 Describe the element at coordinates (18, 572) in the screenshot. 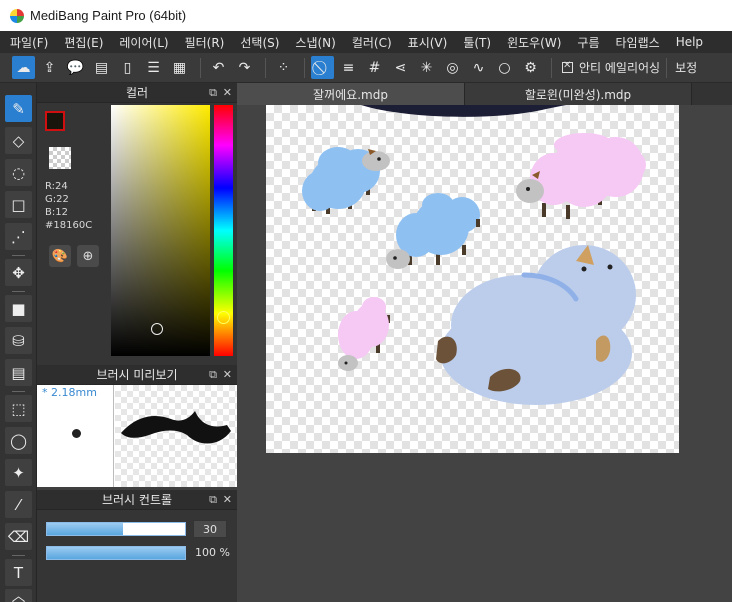

I see `text-tool-icon: T` at that location.